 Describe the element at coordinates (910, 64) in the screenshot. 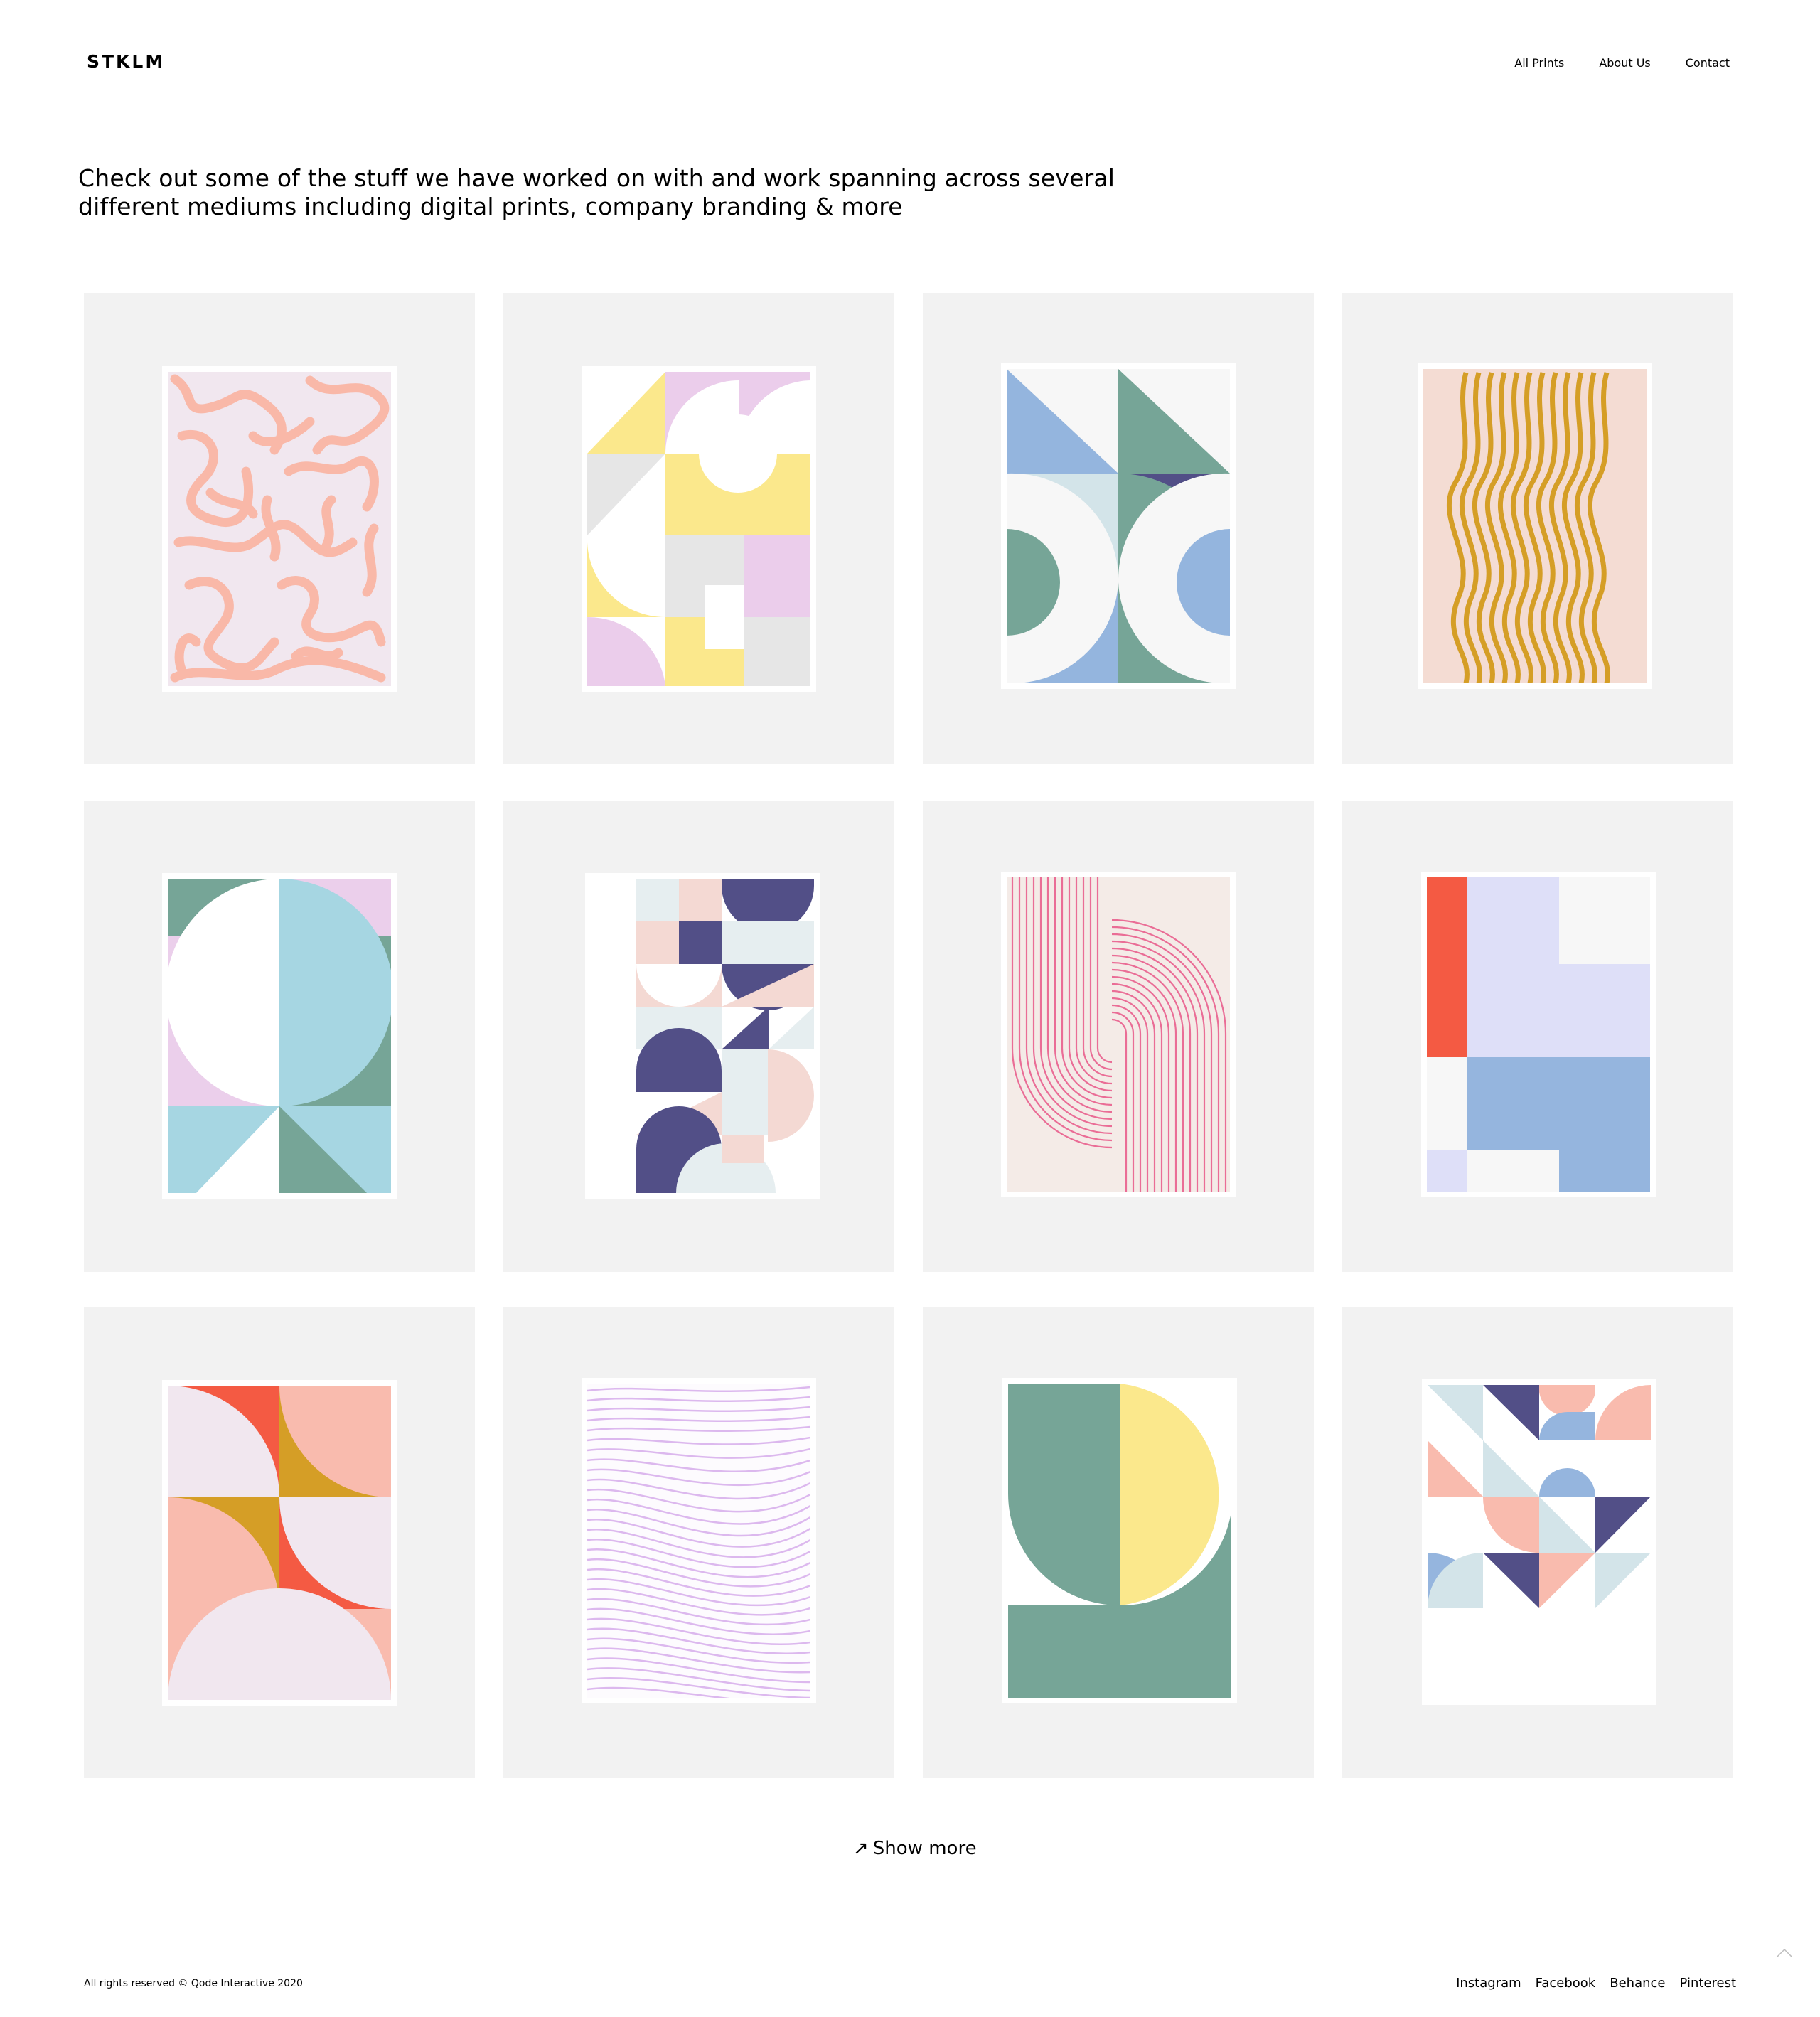

I see `site-header: STKLM All Prints About Us Contact` at that location.